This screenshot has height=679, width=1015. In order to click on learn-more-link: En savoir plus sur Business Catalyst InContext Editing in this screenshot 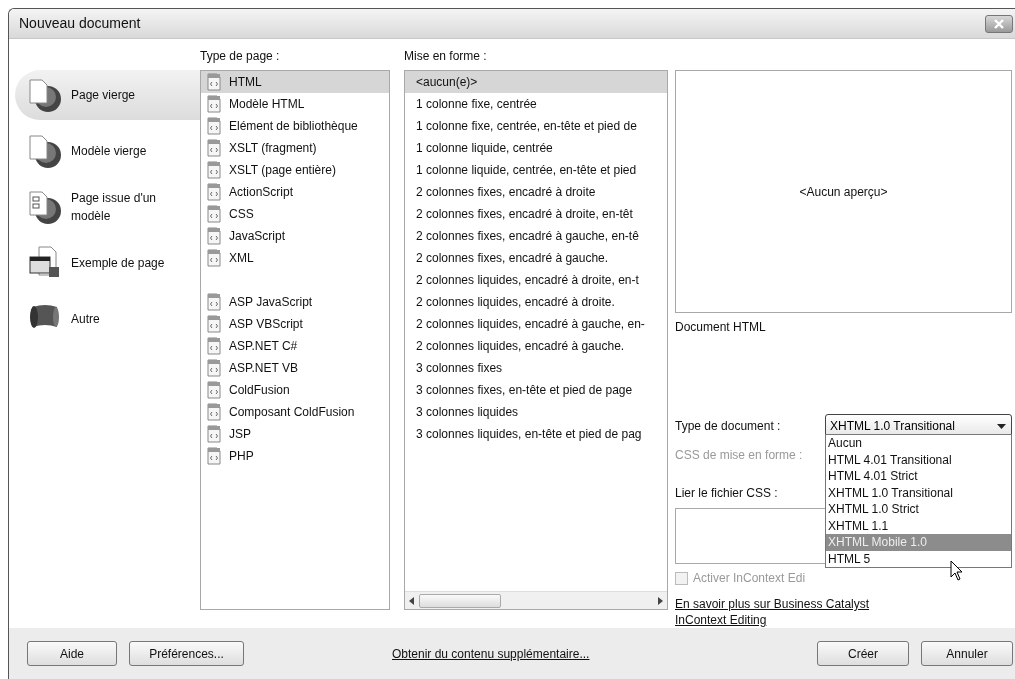, I will do `click(790, 612)`.